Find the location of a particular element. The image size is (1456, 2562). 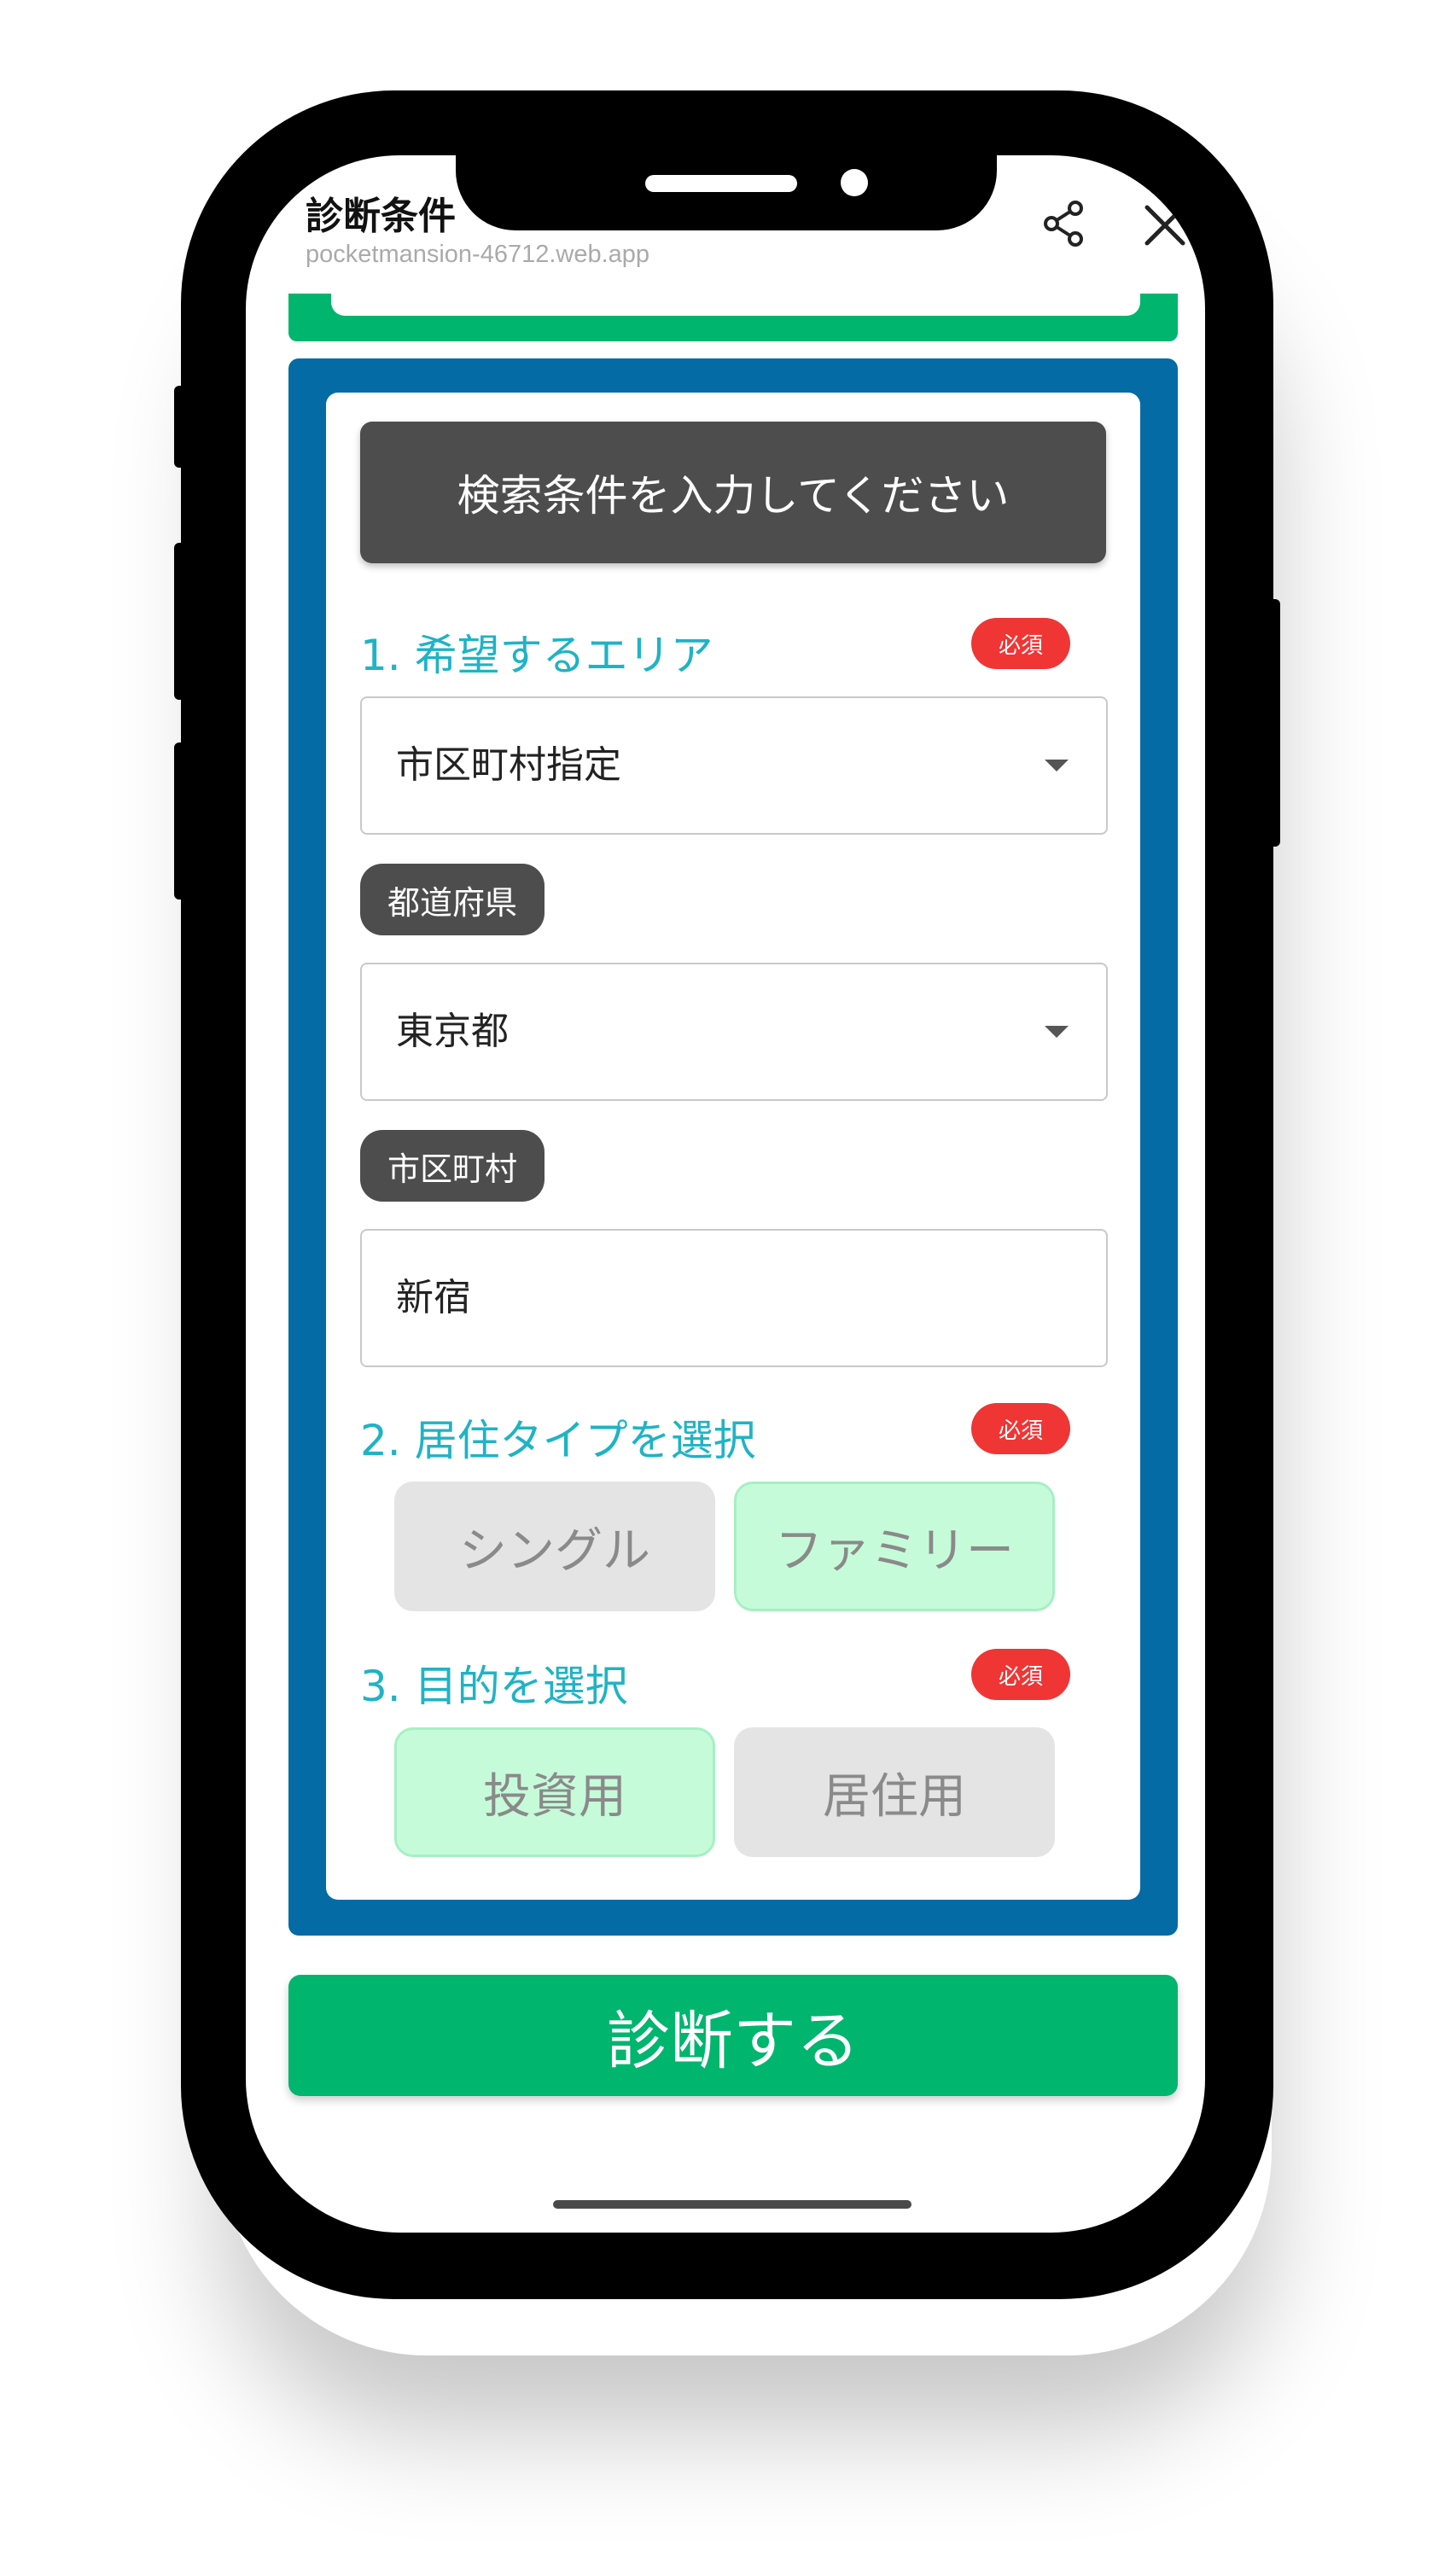

previous-section-card is located at coordinates (735, 305).